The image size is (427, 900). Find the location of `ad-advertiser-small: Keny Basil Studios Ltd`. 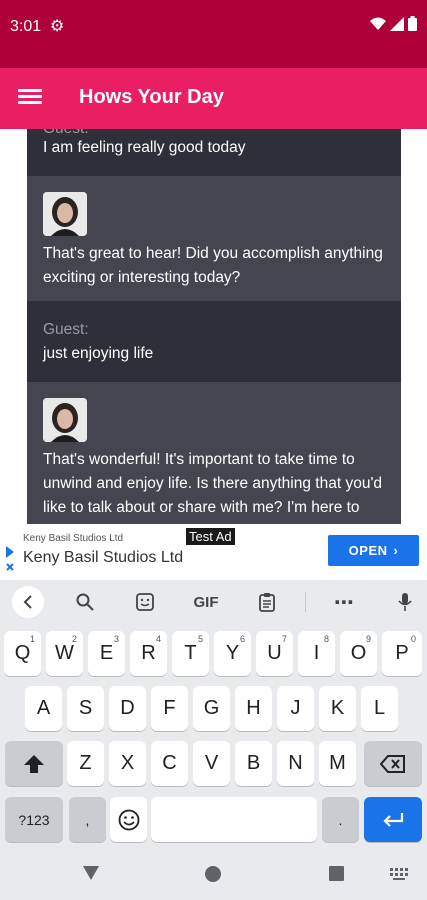

ad-advertiser-small: Keny Basil Studios Ltd is located at coordinates (73, 538).